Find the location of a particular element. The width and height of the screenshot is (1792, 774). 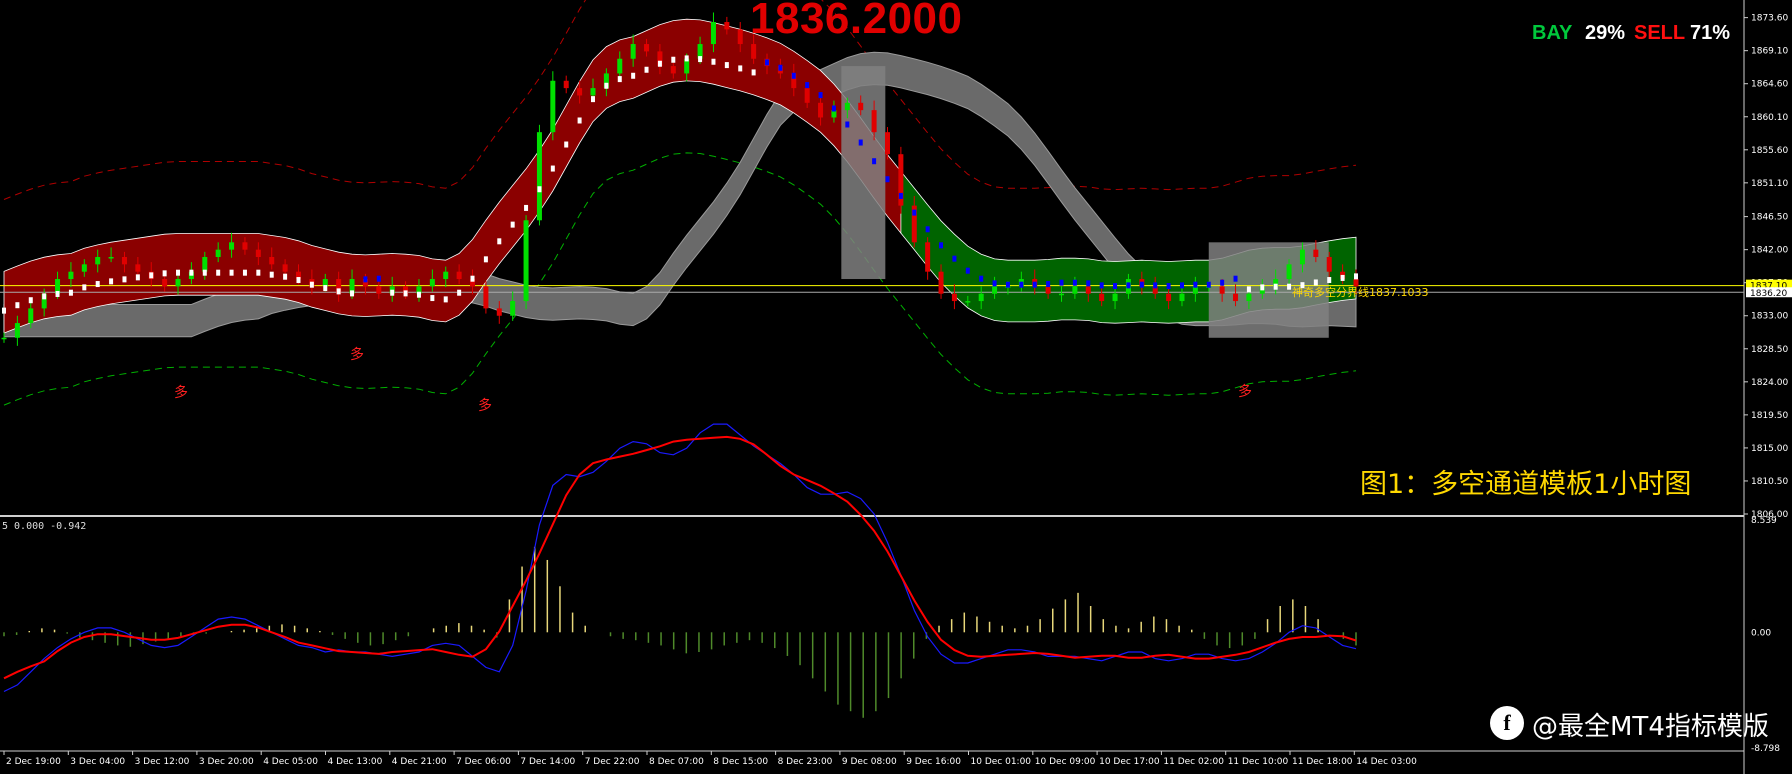

price-tick-label: 1819.50 is located at coordinates (1769, 416).